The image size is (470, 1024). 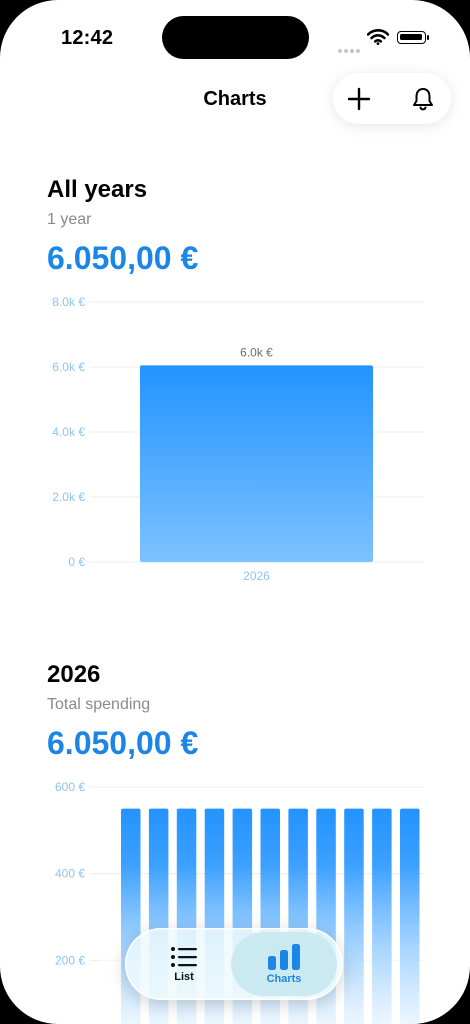 I want to click on y-tick-label: 0 €, so click(x=76, y=562).